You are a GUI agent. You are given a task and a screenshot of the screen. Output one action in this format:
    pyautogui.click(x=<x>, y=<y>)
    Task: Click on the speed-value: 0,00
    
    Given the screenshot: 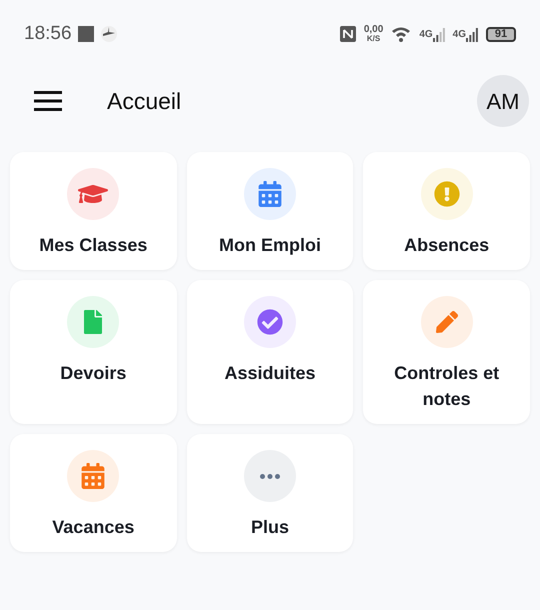 What is the action you would take?
    pyautogui.click(x=374, y=30)
    